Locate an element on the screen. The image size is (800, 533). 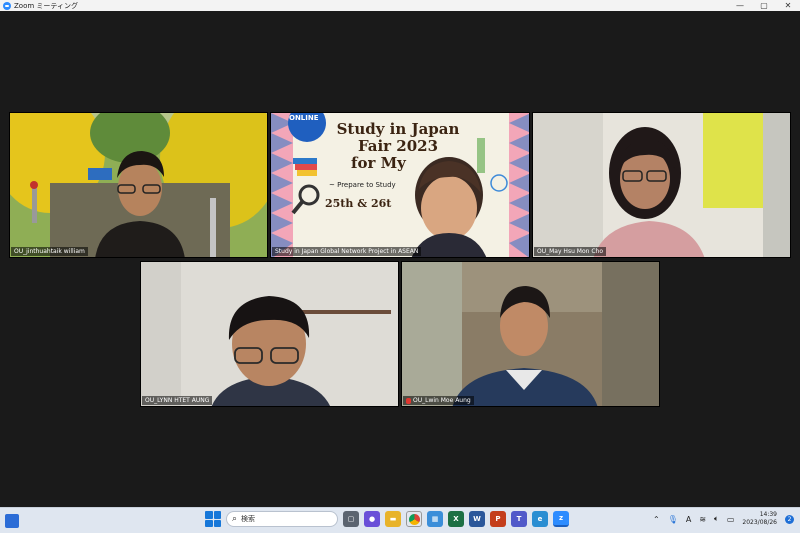
participant-name-label: OU_jinthuahtaik william is located at coordinates (49, 251).